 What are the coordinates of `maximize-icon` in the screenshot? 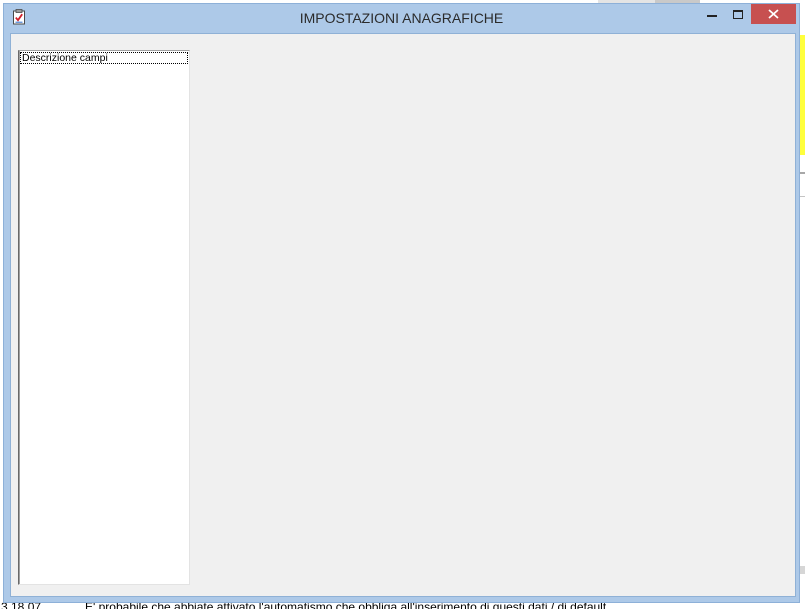 It's located at (738, 14).